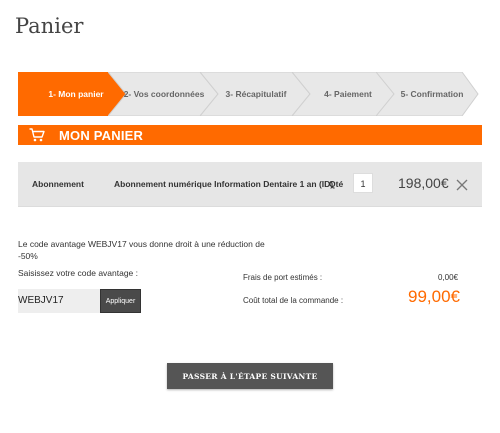 Image resolution: width=500 pixels, height=433 pixels. What do you see at coordinates (120, 301) in the screenshot?
I see `apply-promo-button: Appliquer` at bounding box center [120, 301].